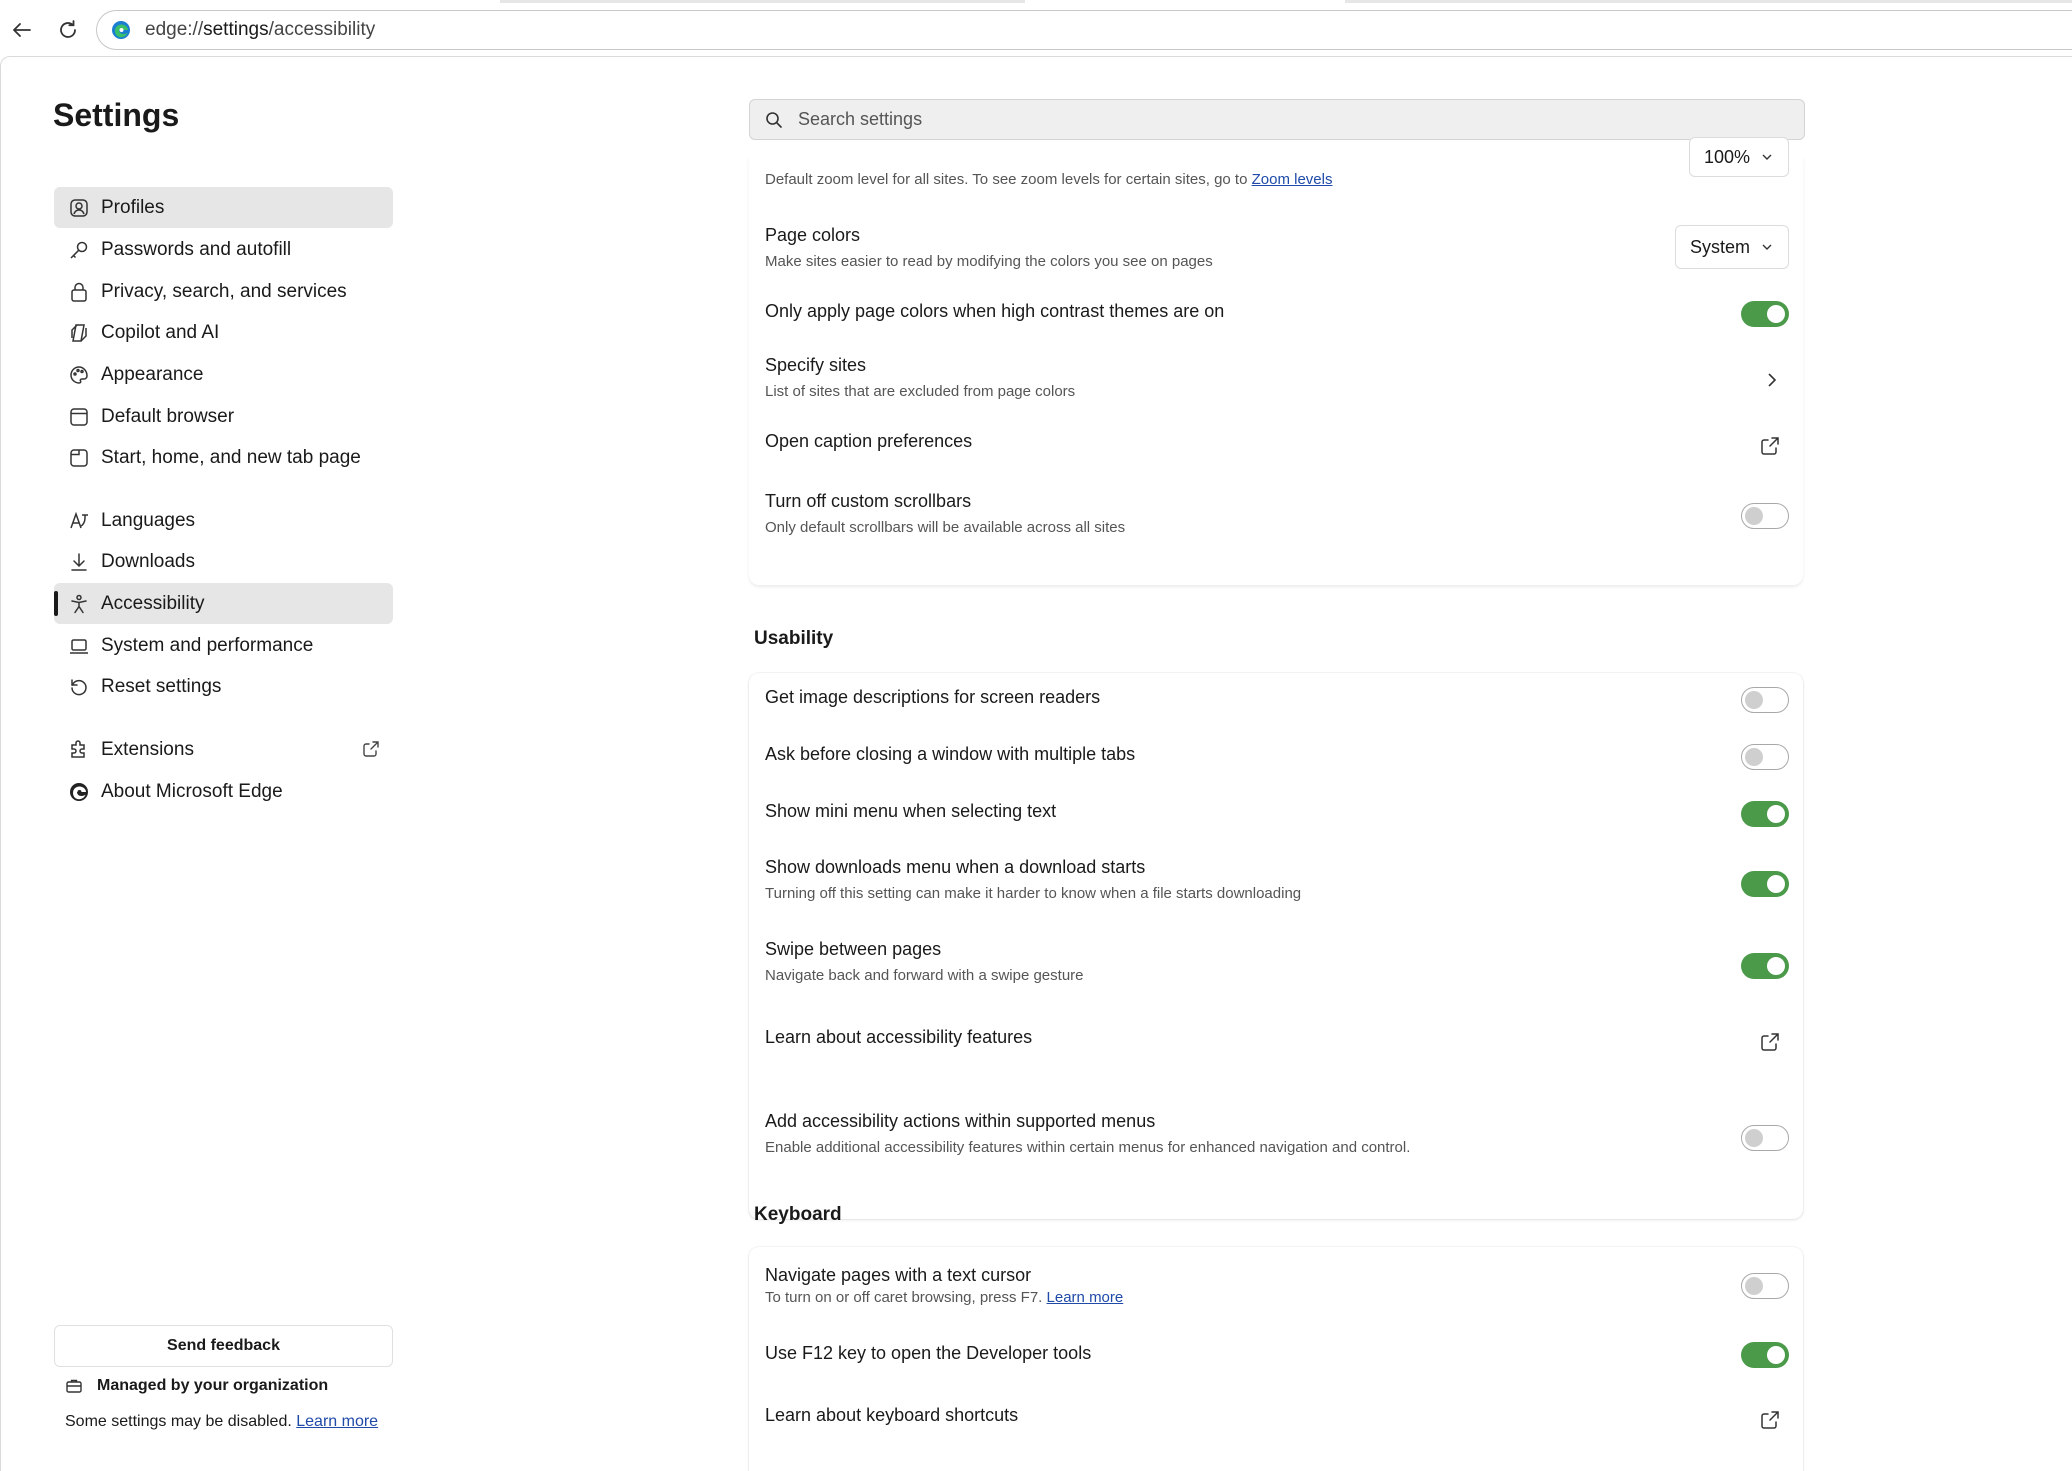 The image size is (2072, 1471). I want to click on sidebar-item-label: Privacy, search, and services, so click(224, 291).